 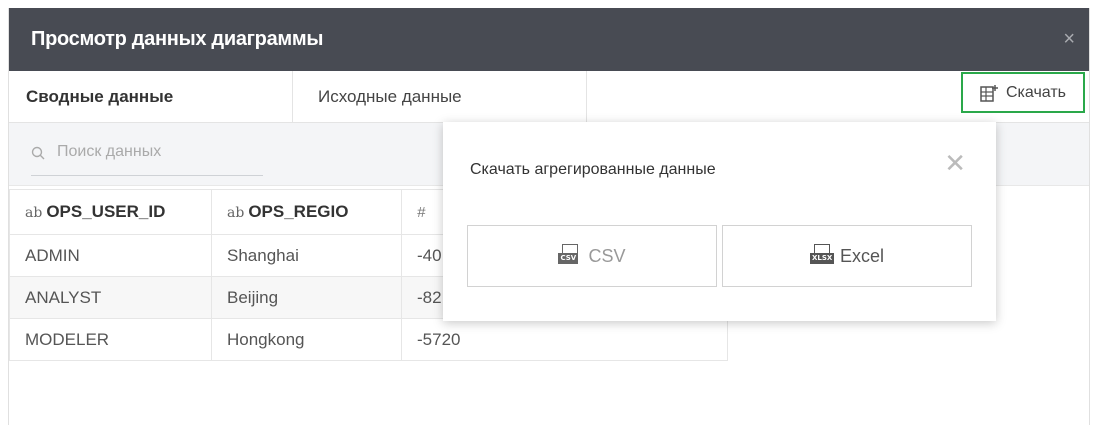 I want to click on csv-file-icon: CSV, so click(x=569, y=256).